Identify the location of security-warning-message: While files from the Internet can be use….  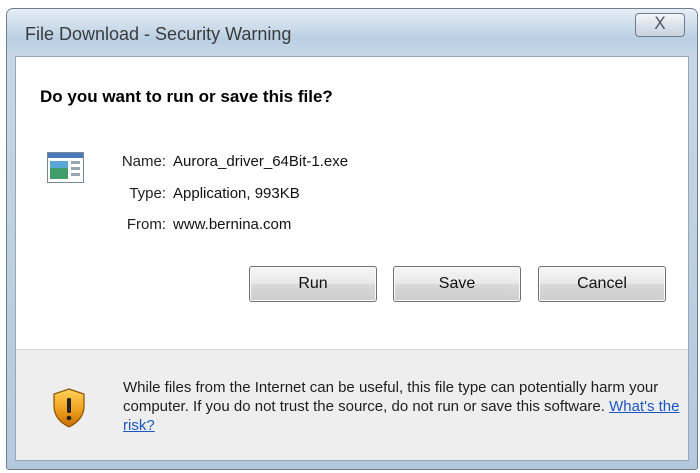
(408, 406).